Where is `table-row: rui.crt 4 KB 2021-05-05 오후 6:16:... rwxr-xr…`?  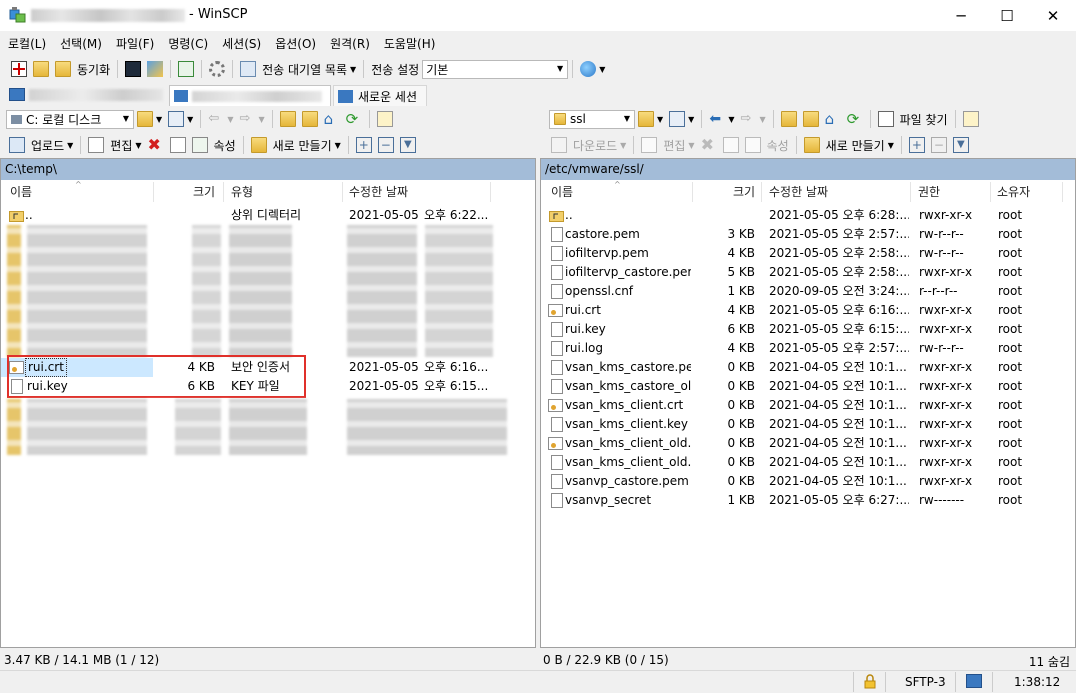
table-row: rui.crt 4 KB 2021-05-05 오후 6:16:... rwxr-xr… is located at coordinates (808, 310).